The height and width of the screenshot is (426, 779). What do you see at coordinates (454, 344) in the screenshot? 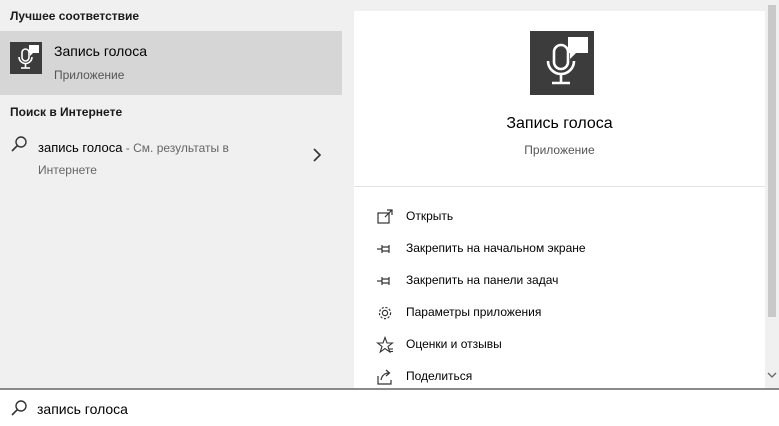
I see `action-label: Оценки и отзывы` at bounding box center [454, 344].